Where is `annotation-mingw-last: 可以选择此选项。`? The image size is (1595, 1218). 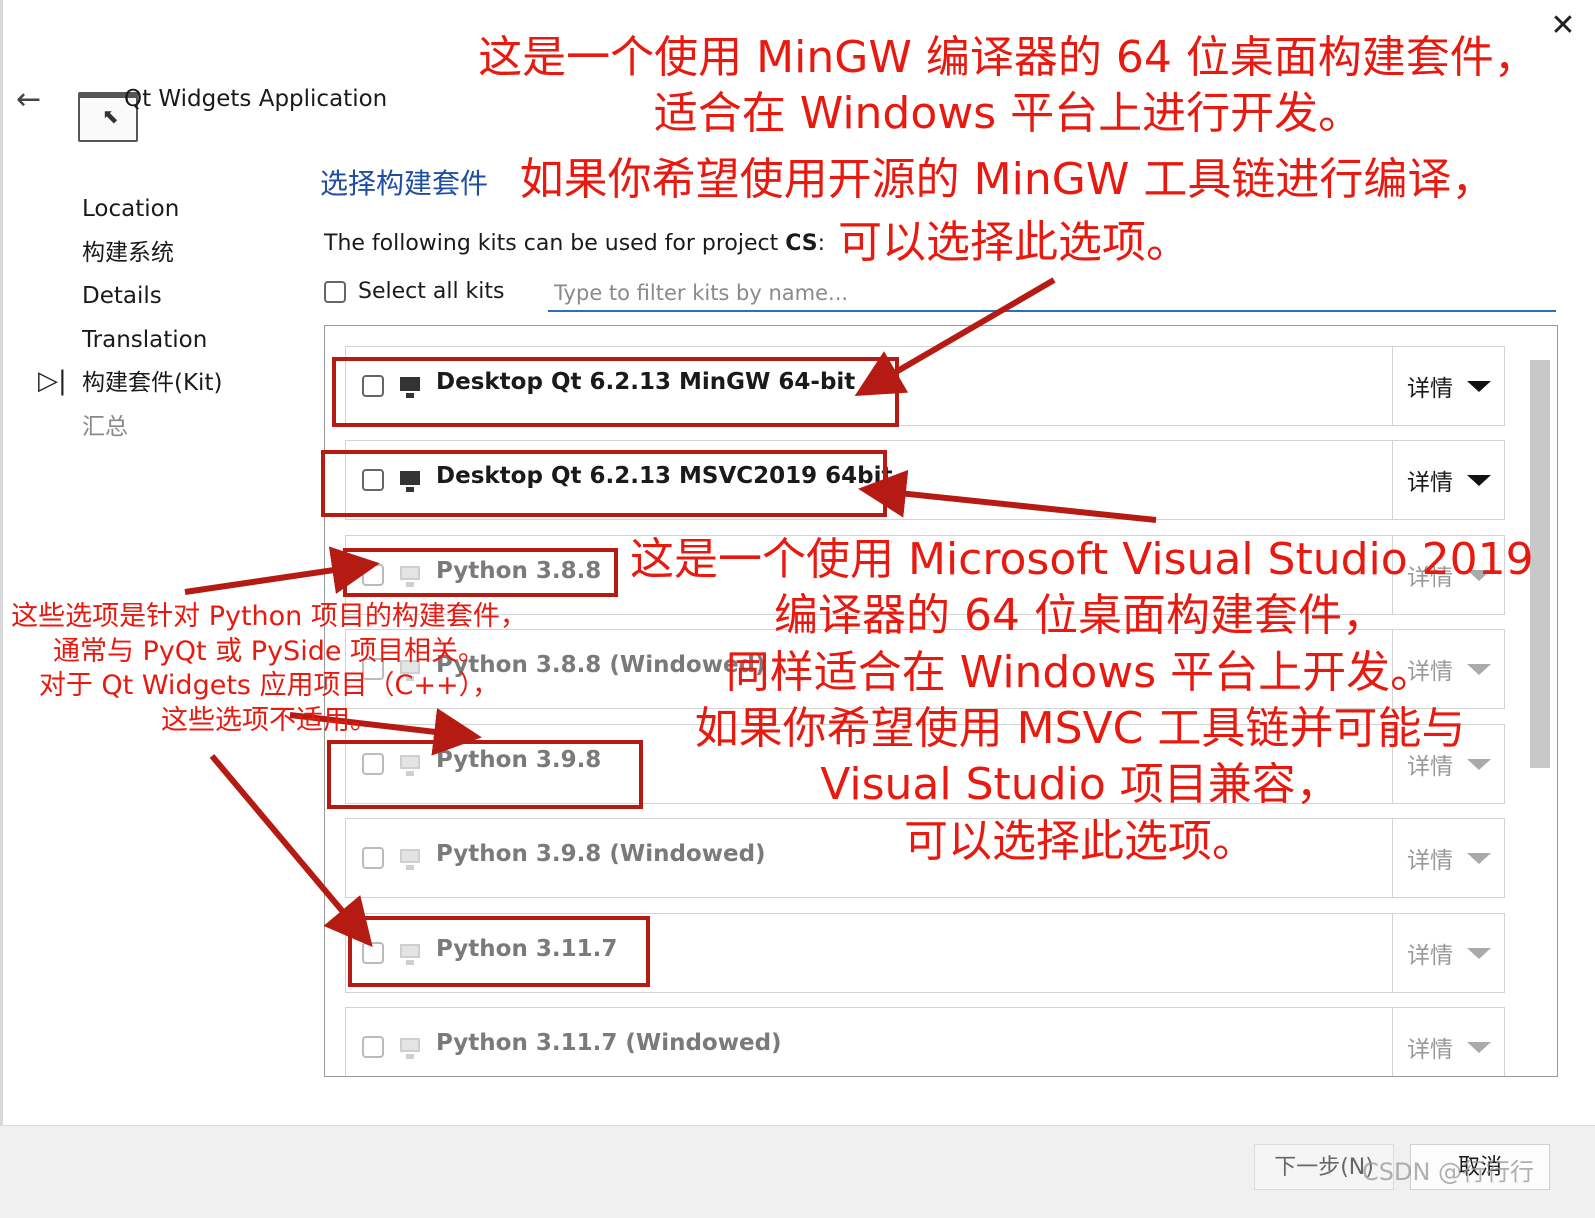
annotation-mingw-last: 可以选择此选项。 is located at coordinates (1014, 243).